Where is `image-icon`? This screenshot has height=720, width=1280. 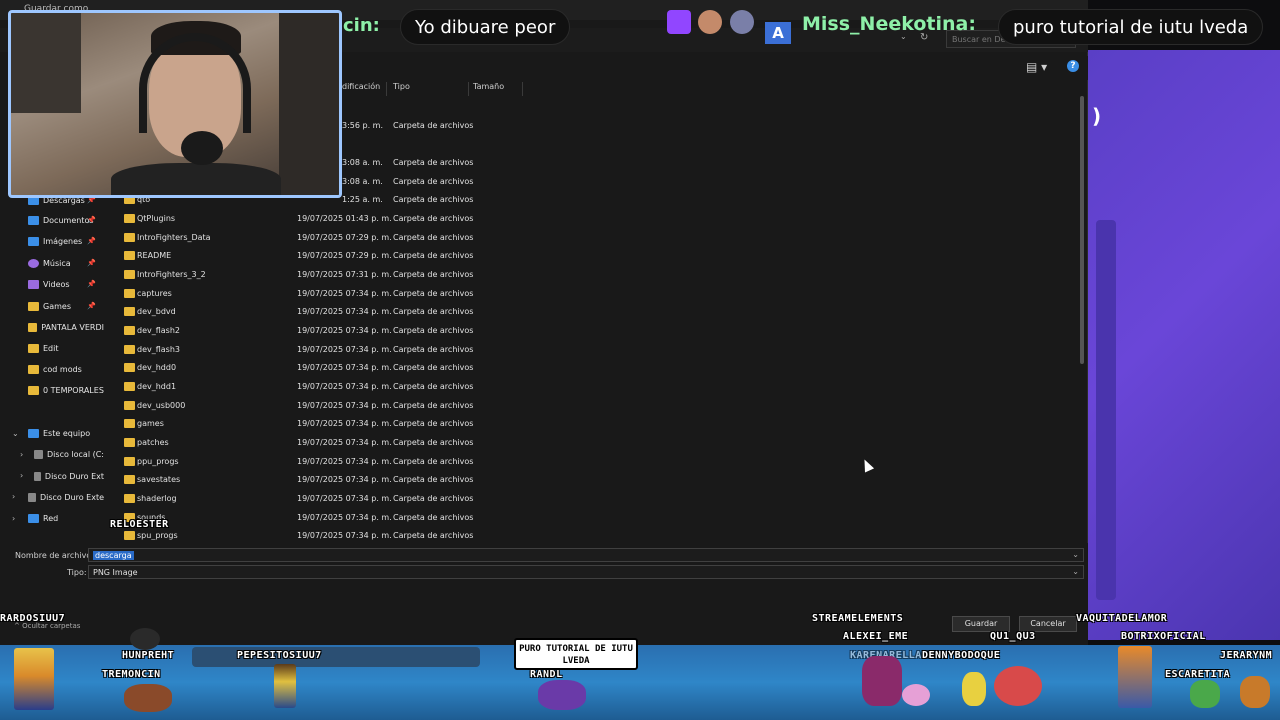 image-icon is located at coordinates (33, 241).